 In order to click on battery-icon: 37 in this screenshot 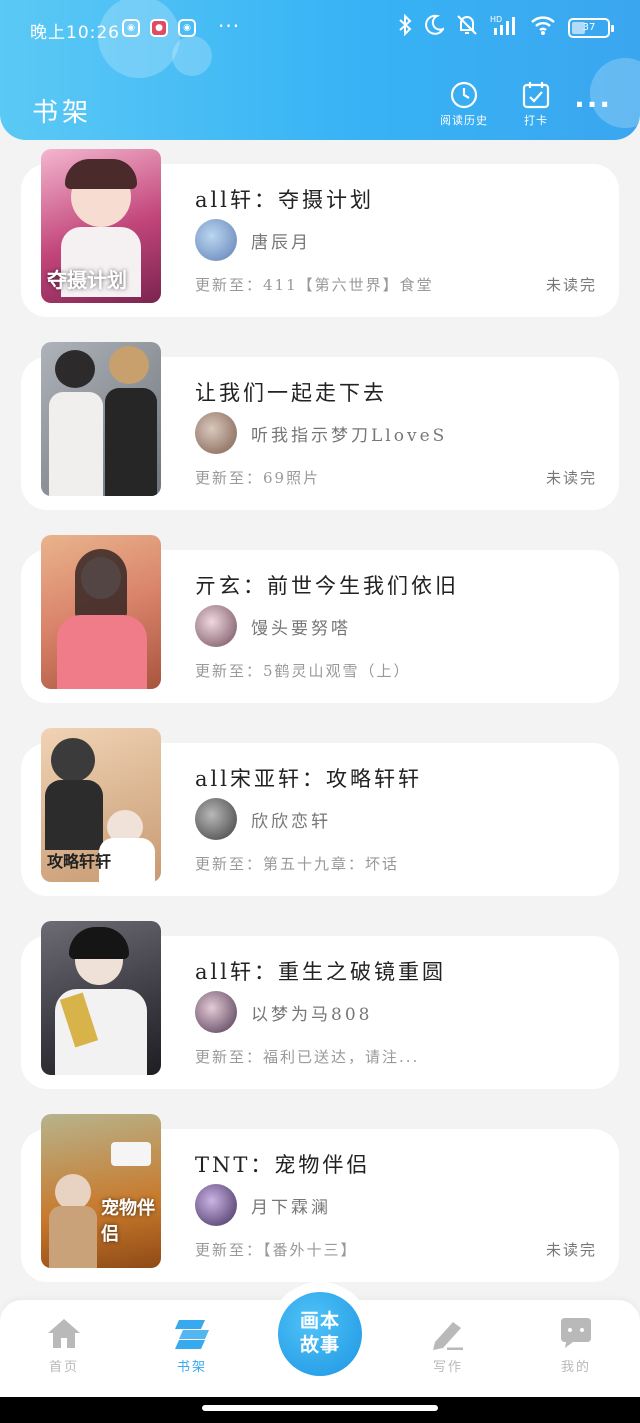, I will do `click(591, 27)`.